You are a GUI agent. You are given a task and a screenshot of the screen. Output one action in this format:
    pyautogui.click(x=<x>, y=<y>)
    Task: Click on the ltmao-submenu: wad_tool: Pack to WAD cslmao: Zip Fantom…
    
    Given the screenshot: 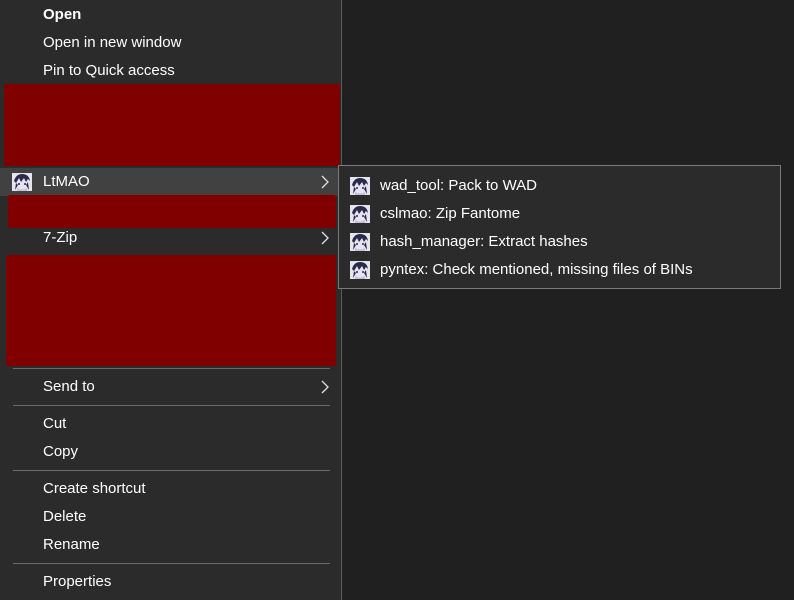 What is the action you would take?
    pyautogui.click(x=559, y=227)
    